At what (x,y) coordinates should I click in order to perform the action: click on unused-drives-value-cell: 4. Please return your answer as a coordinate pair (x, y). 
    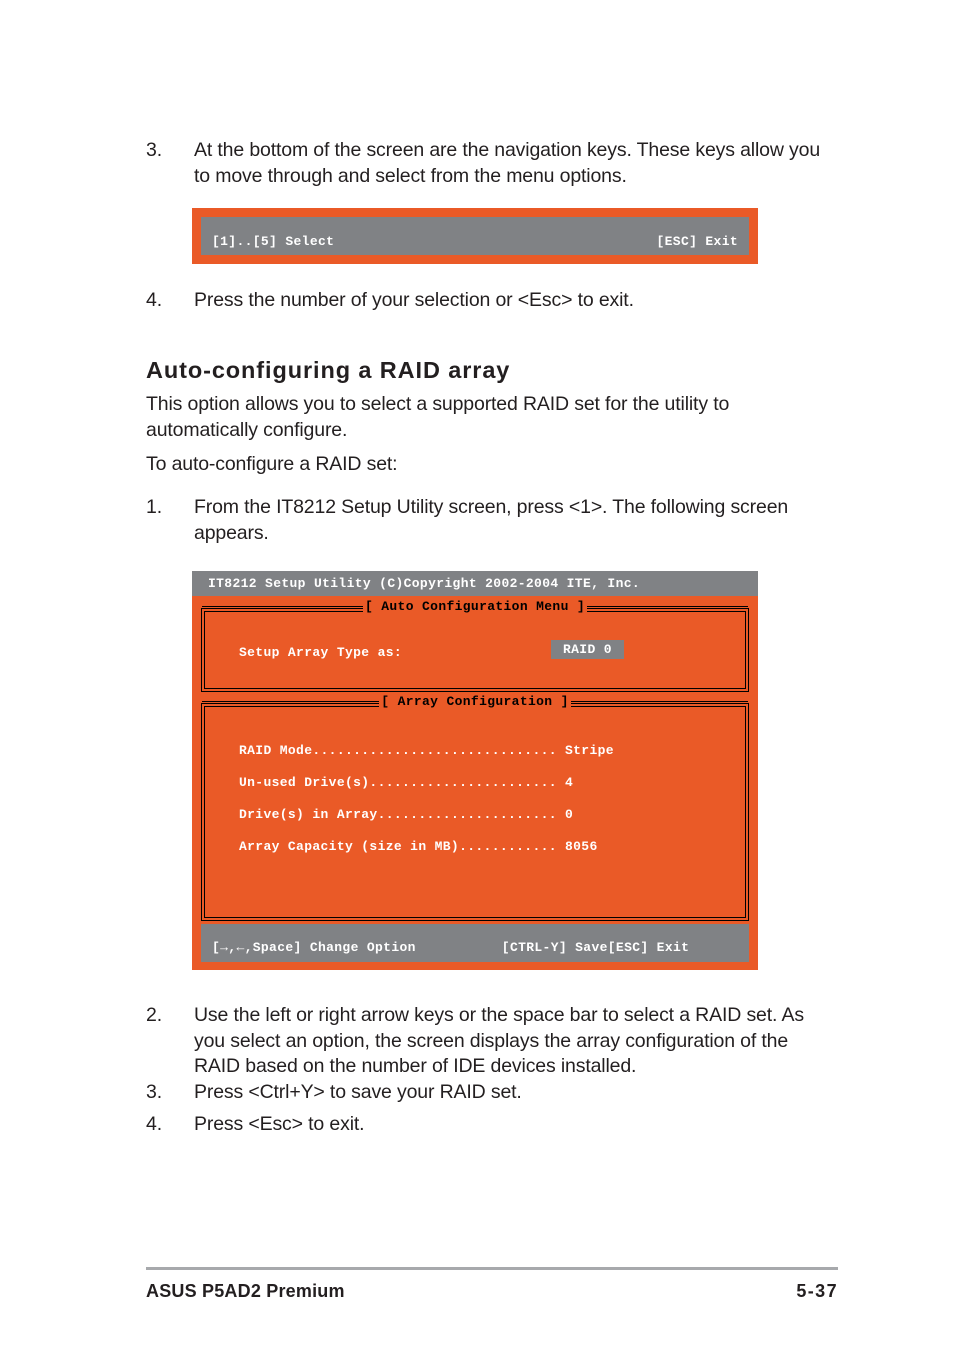
    Looking at the image, I should click on (569, 782).